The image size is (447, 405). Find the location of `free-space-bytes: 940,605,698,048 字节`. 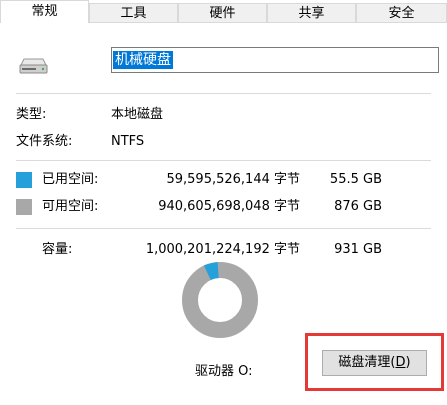

free-space-bytes: 940,605,698,048 字节 is located at coordinates (229, 206).